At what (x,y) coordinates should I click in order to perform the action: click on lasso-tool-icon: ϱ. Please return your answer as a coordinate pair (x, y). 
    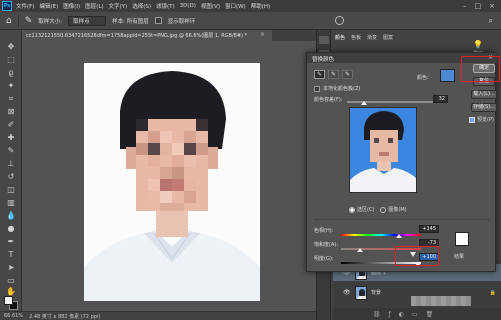
    Looking at the image, I should click on (11, 73).